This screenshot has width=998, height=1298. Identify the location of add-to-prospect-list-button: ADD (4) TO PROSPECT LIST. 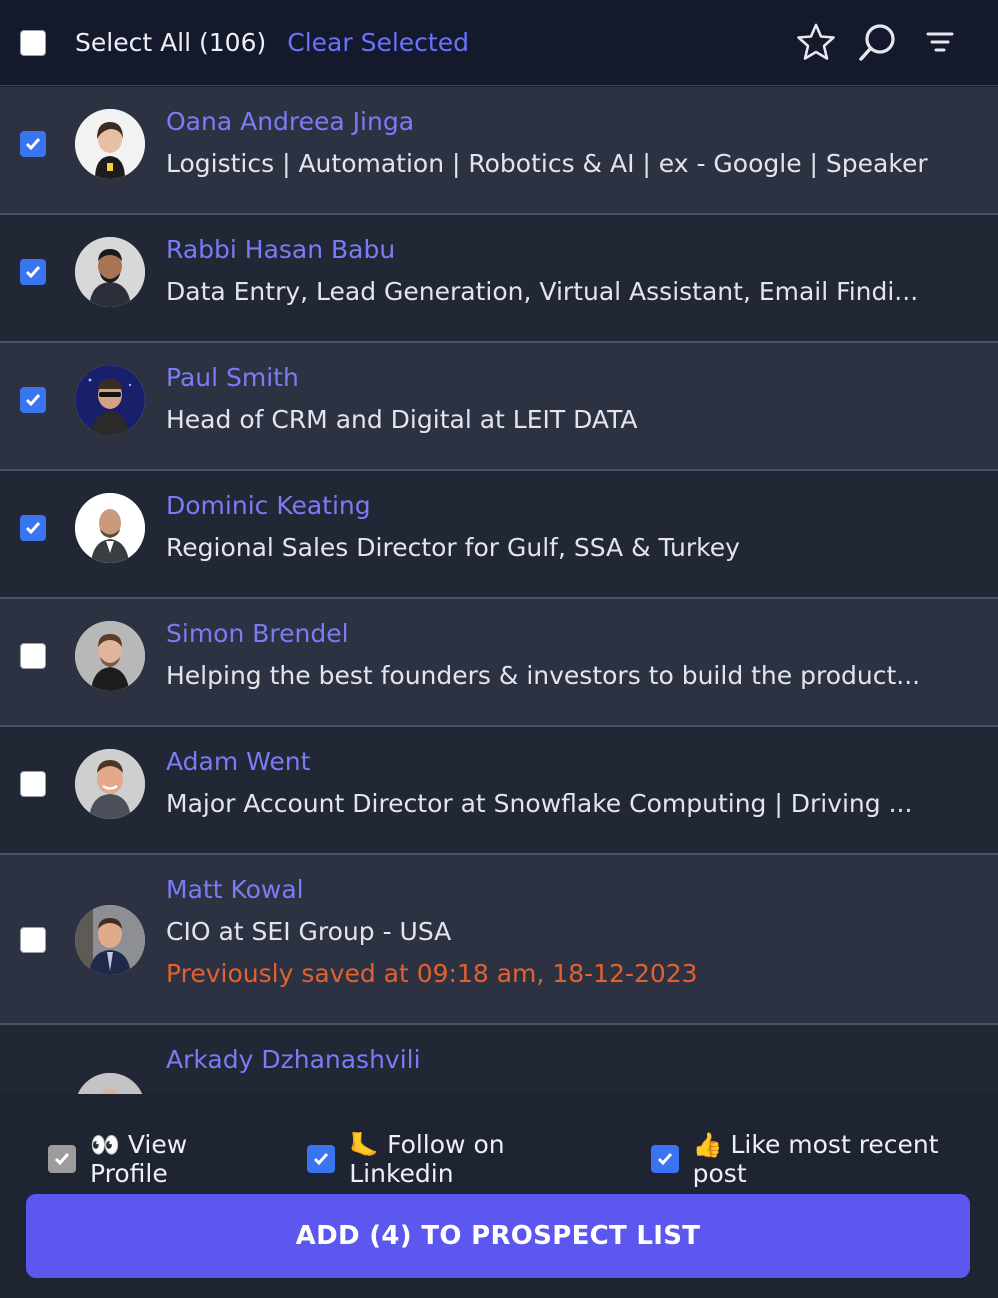
(498, 1236).